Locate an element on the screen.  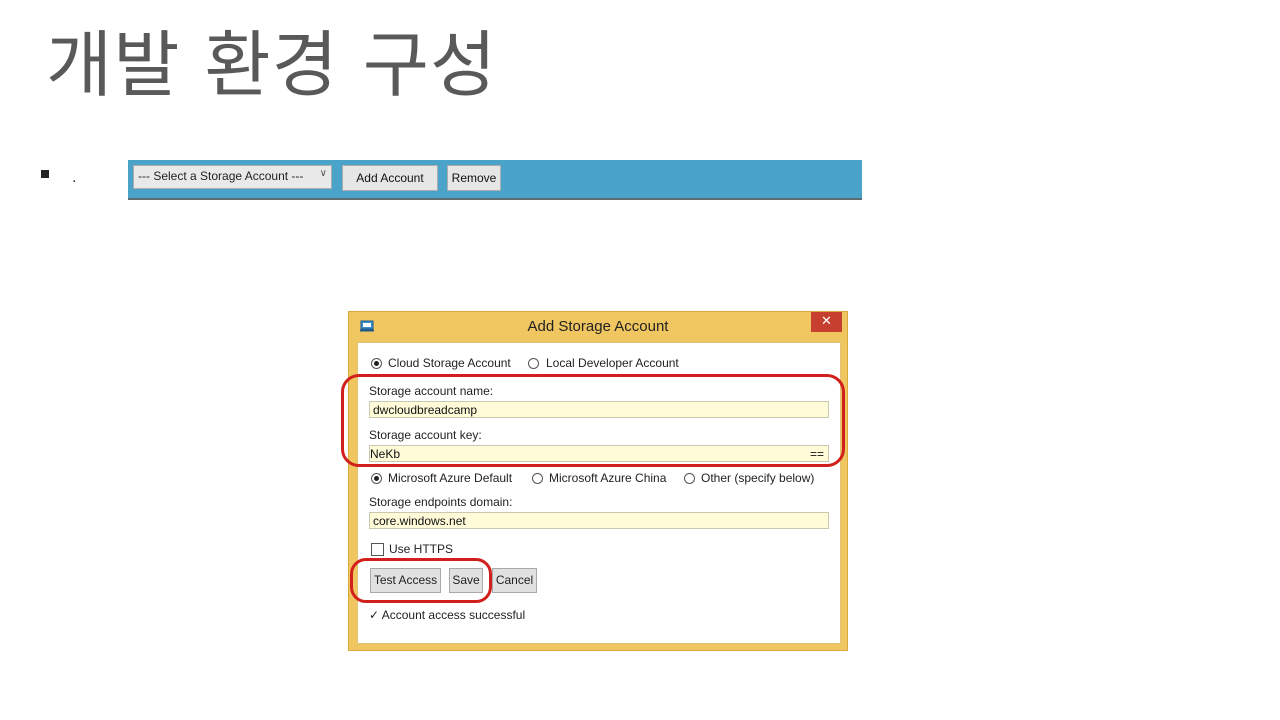
access-status-text: Account access successful is located at coordinates (453, 615).